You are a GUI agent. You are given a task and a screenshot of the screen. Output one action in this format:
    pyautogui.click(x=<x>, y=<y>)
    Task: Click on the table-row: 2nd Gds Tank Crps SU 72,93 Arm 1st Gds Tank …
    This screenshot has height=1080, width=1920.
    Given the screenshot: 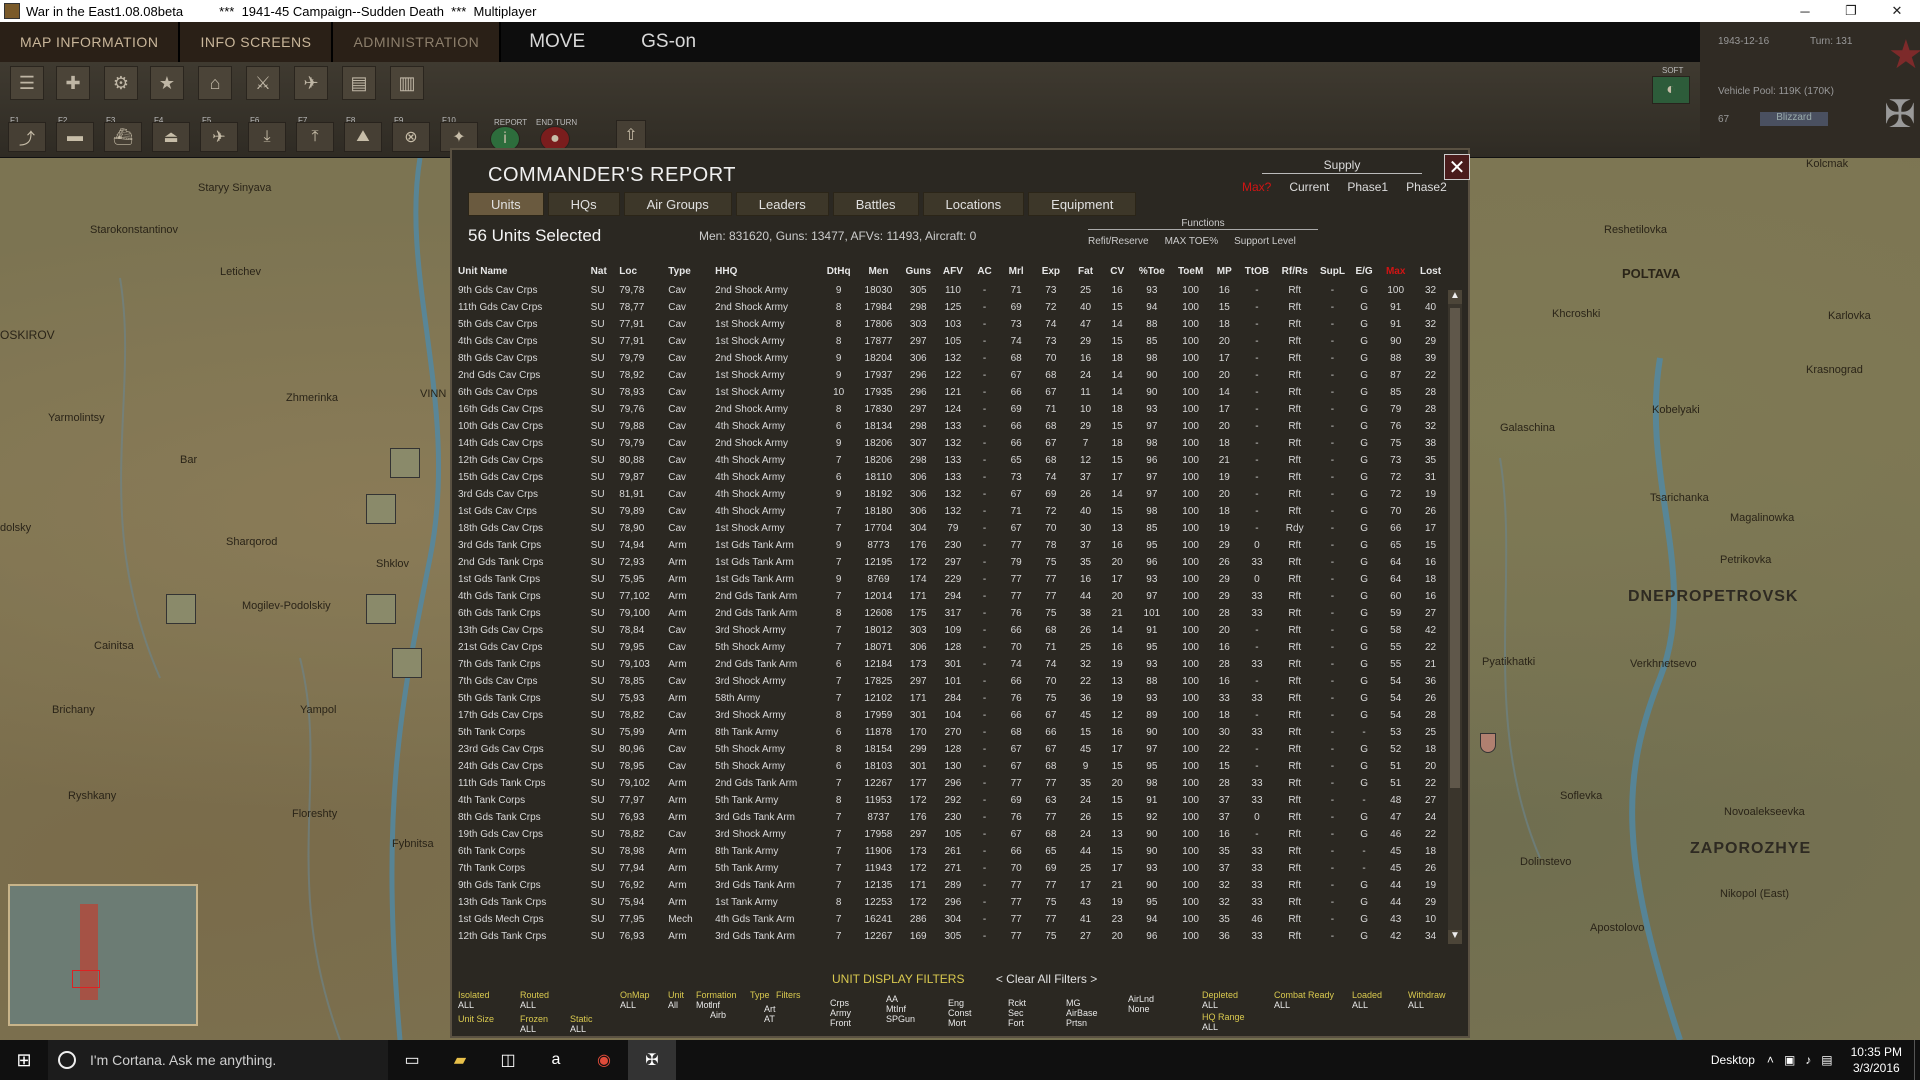 What is the action you would take?
    pyautogui.click(x=953, y=562)
    